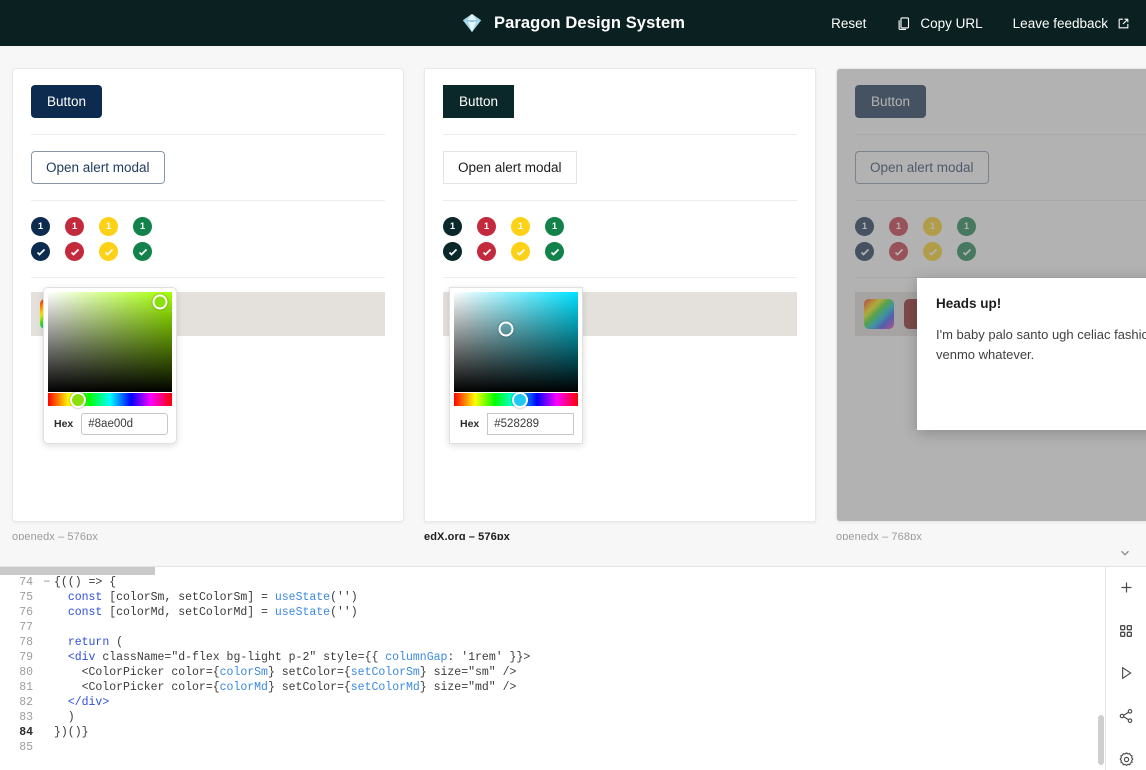 The width and height of the screenshot is (1146, 770). Describe the element at coordinates (71, 732) in the screenshot. I see `code-text: })()}` at that location.